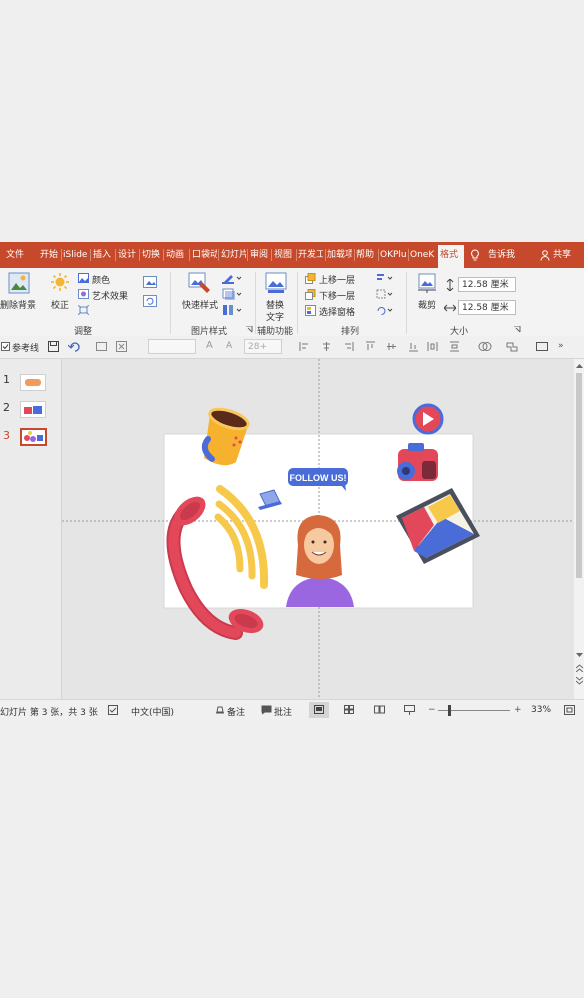 This screenshot has height=998, width=584. Describe the element at coordinates (19, 284) in the screenshot. I see `remove-background-icon` at that location.